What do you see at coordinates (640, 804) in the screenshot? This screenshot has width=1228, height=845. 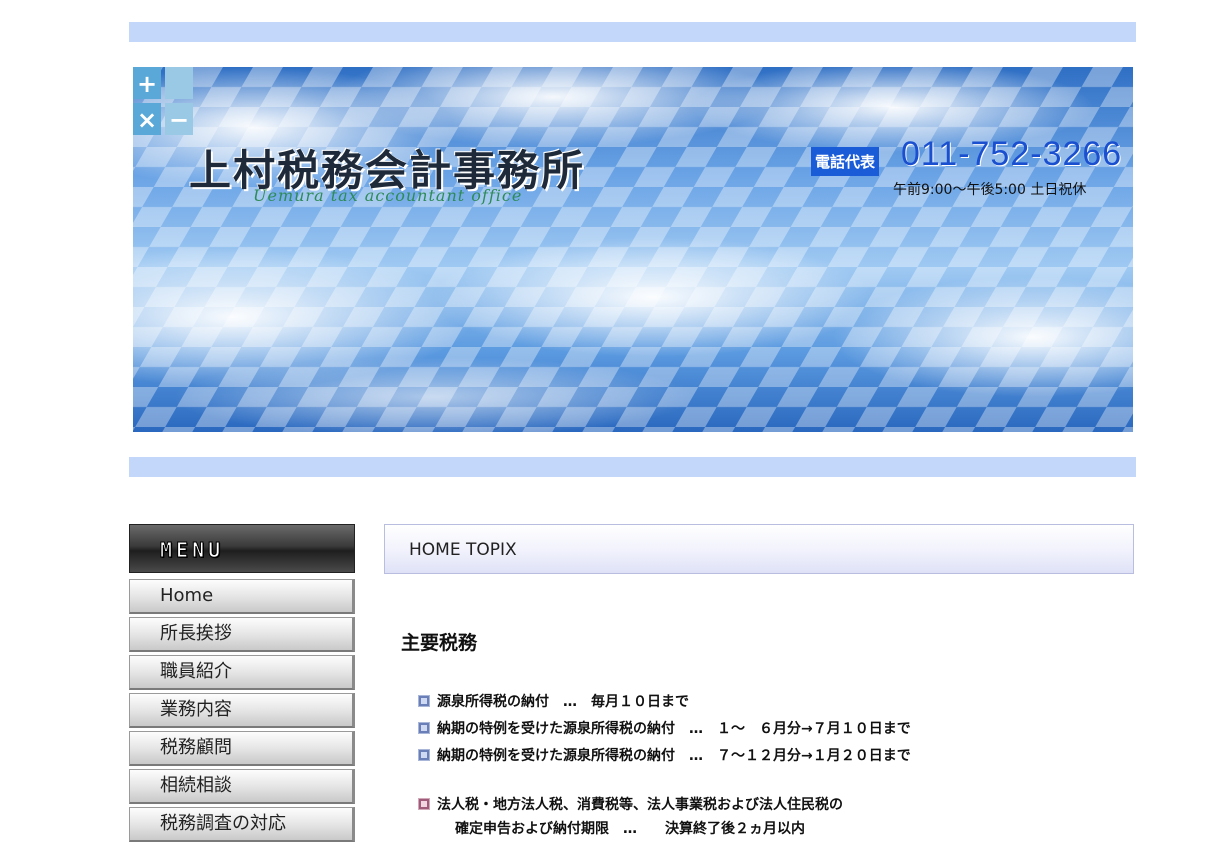 I see `list-item-text: 法人税・地方法人税、消費税等、法人事業税および法人住民税の` at bounding box center [640, 804].